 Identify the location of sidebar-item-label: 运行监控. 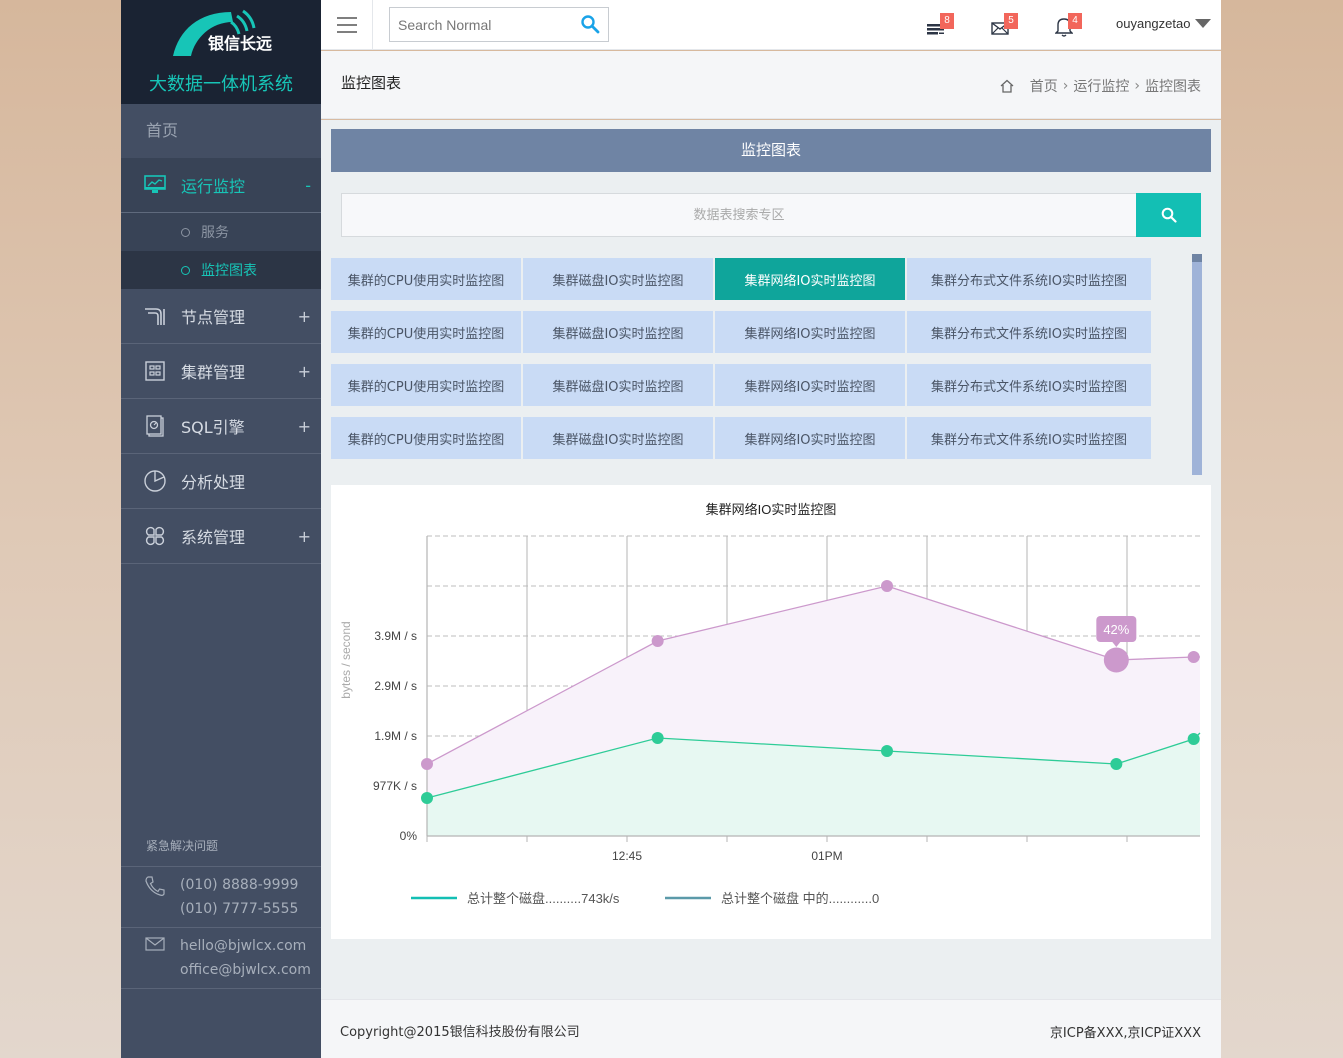
(213, 186).